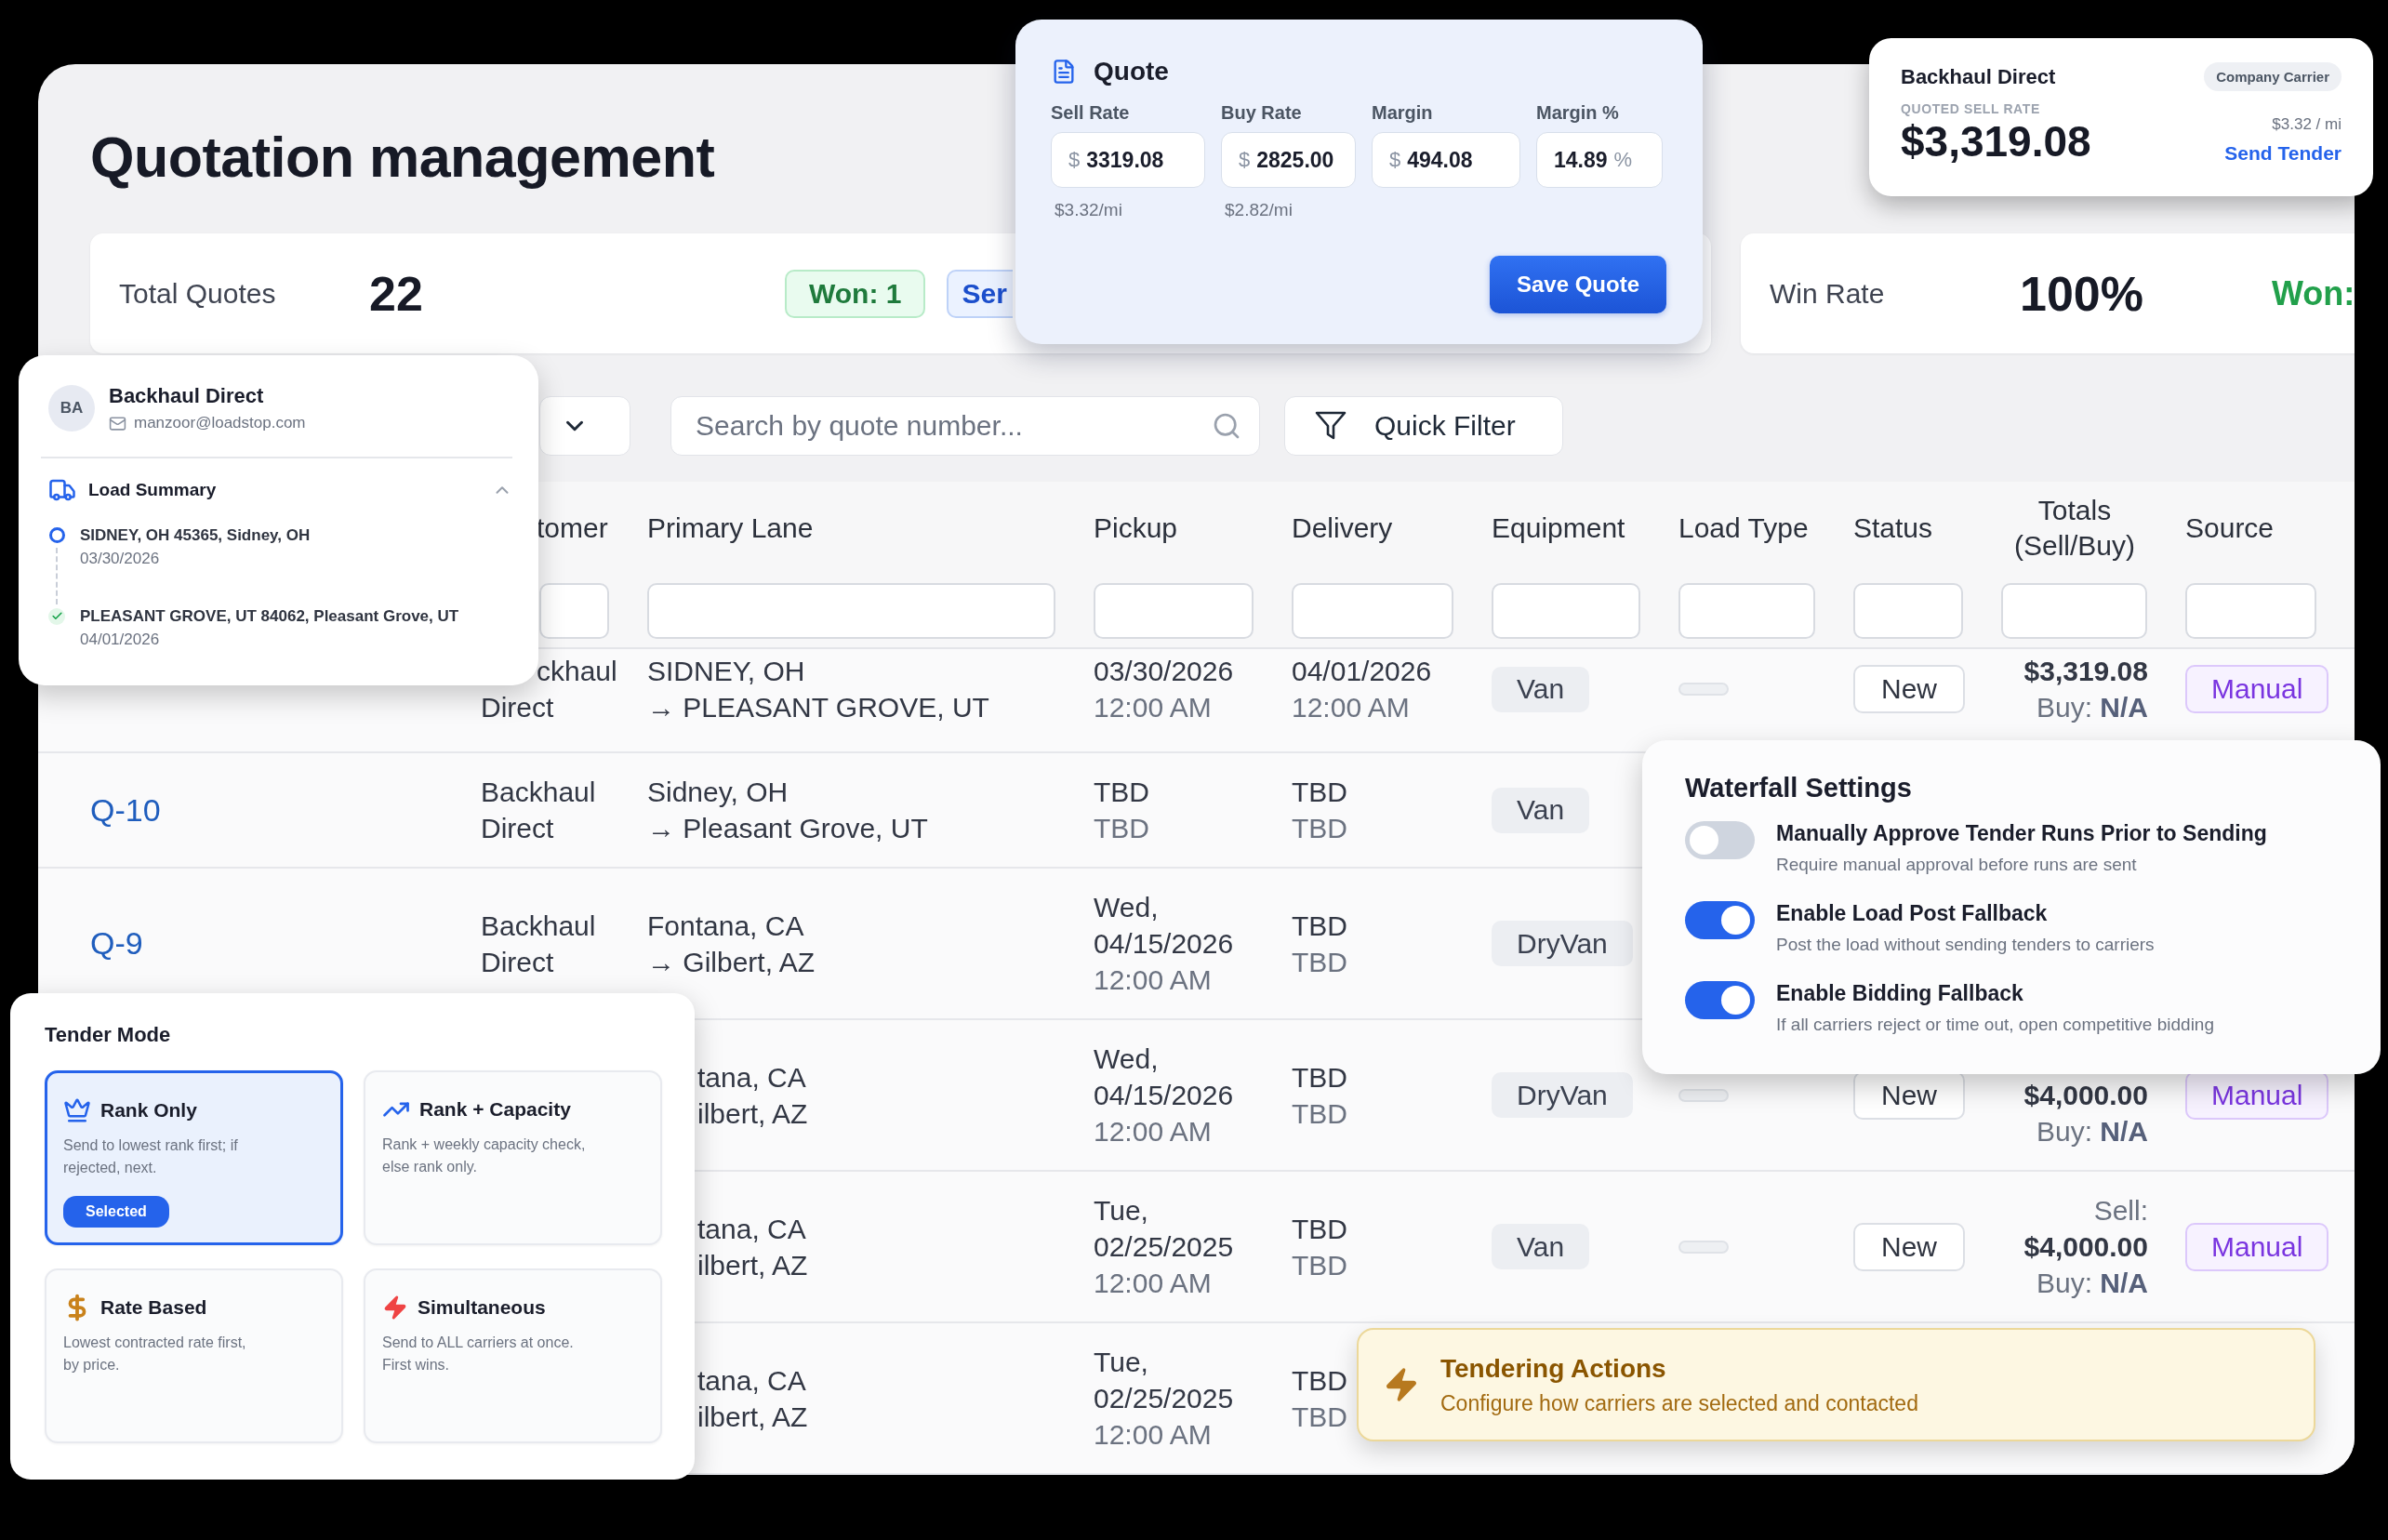 This screenshot has height=1540, width=2388. What do you see at coordinates (1900, 993) in the screenshot?
I see `setting-label: Enable Bidding Fallback` at bounding box center [1900, 993].